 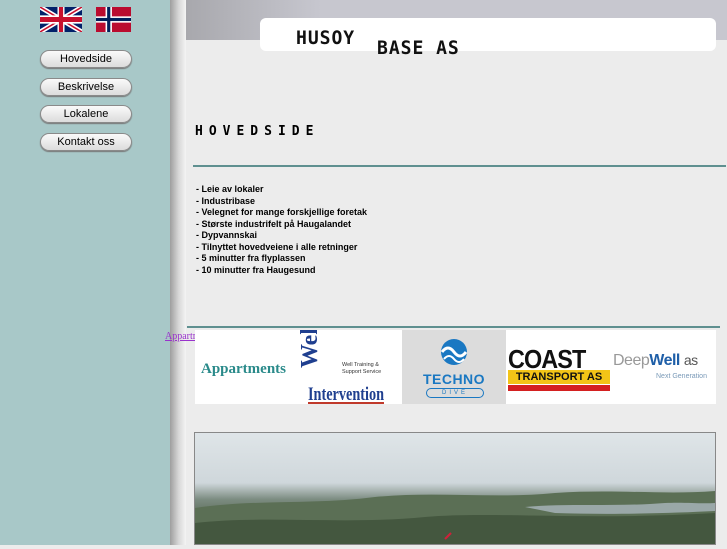 I want to click on deepwell-tagline: Next Generation, so click(x=681, y=376).